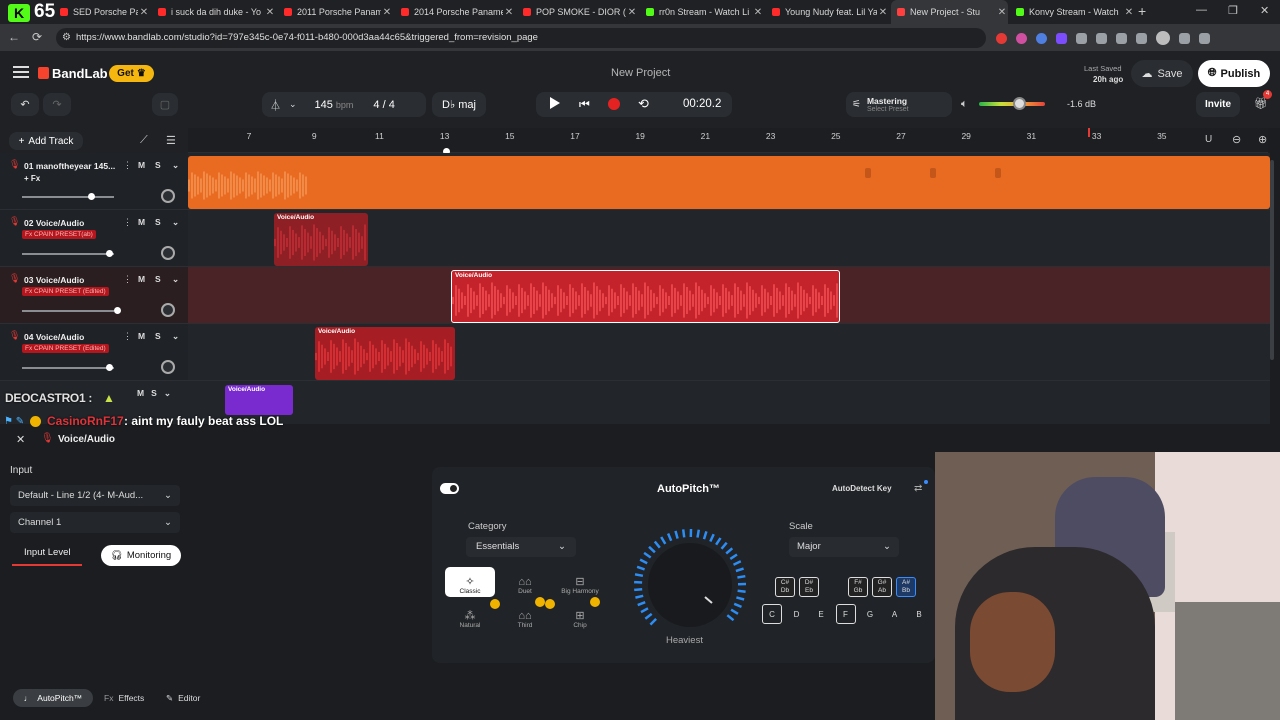  Describe the element at coordinates (171, 140) in the screenshot. I see `filter-icon: ☰` at that location.